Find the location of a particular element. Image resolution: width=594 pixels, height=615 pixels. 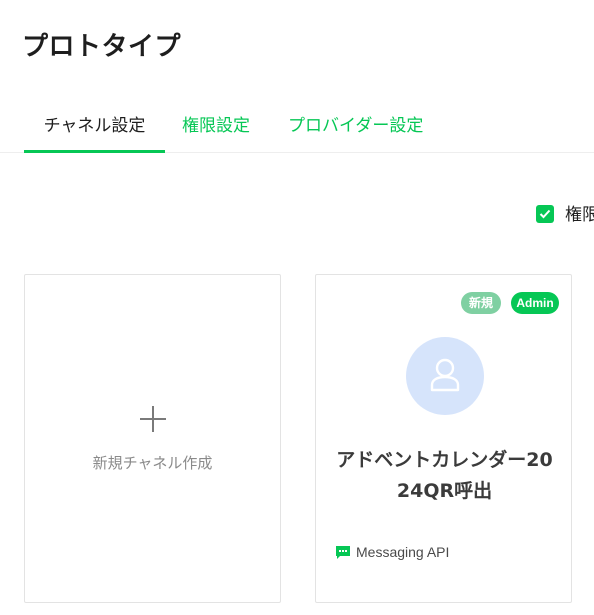

permission-checkbox is located at coordinates (545, 214).